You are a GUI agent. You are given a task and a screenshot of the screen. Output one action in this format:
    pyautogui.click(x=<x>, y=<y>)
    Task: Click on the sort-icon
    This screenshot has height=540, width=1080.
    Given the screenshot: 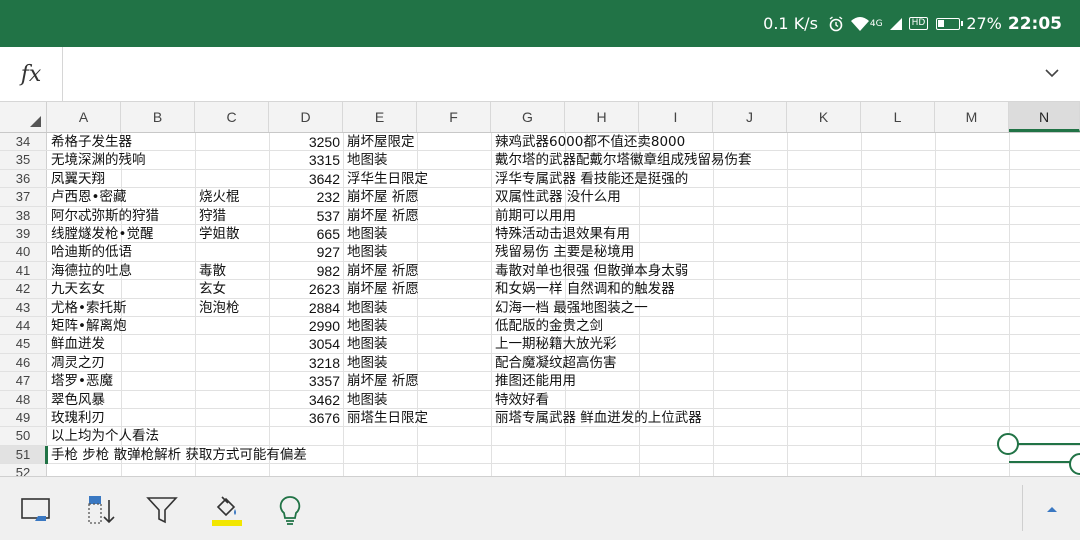 What is the action you would take?
    pyautogui.click(x=100, y=510)
    